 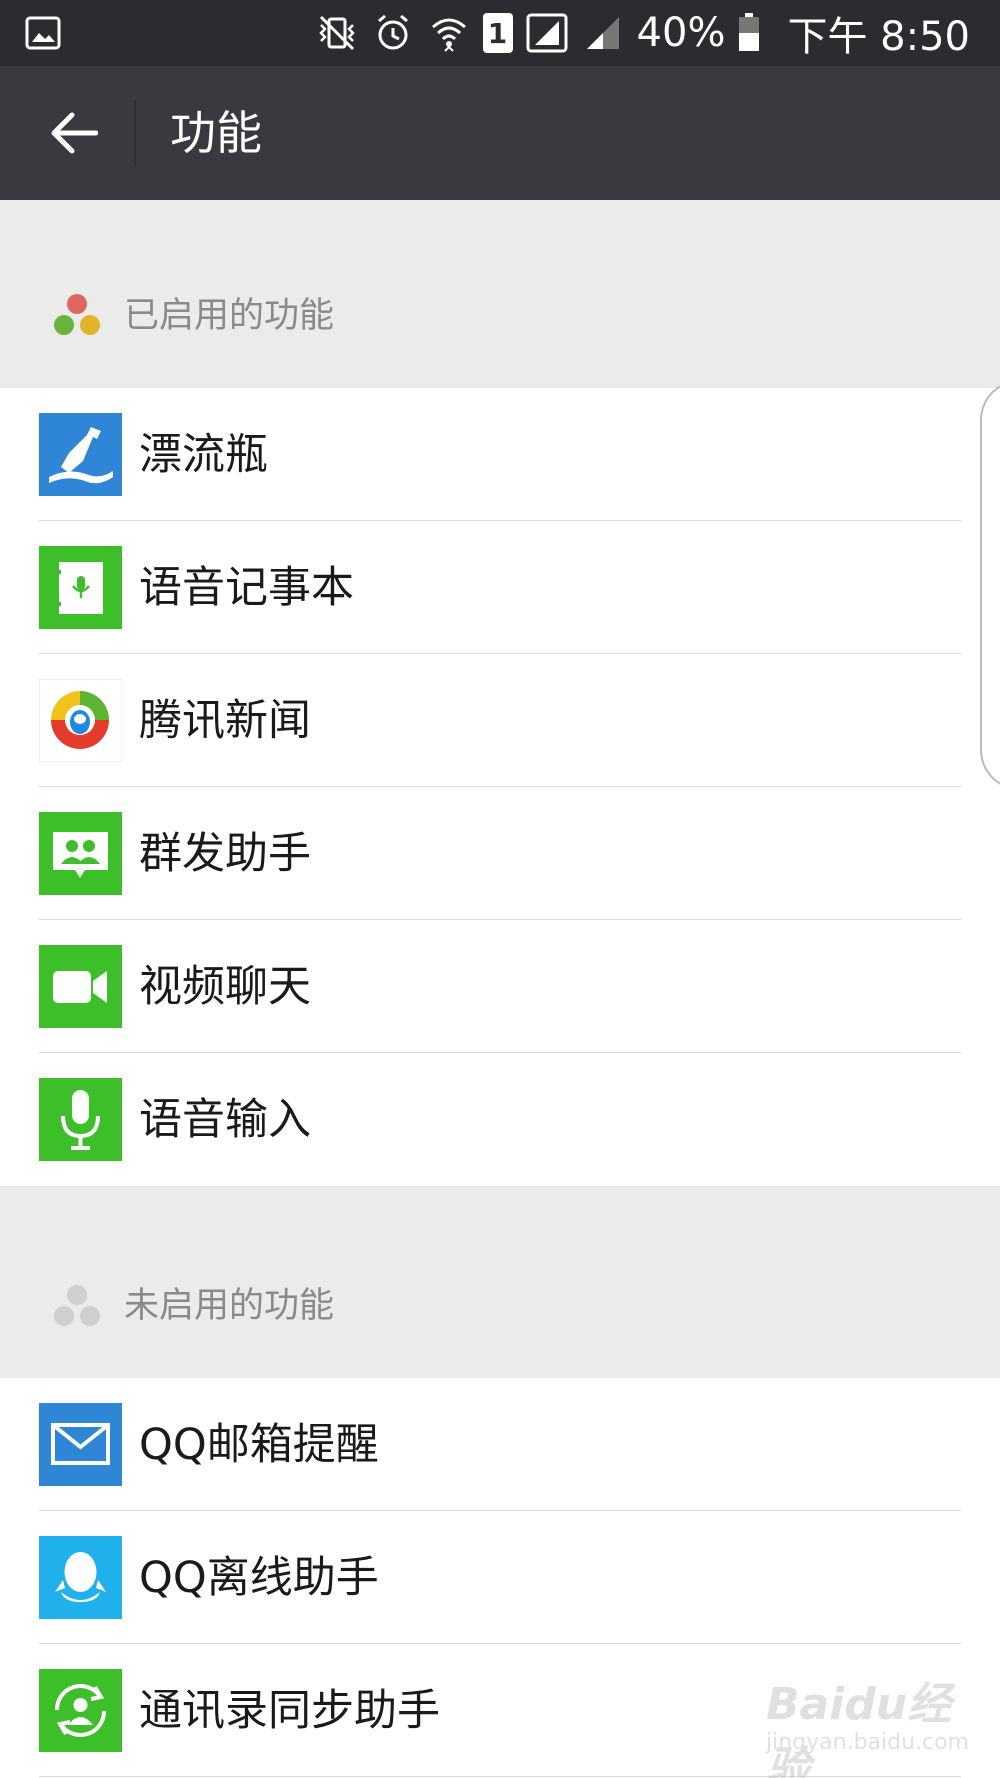 What do you see at coordinates (500, 720) in the screenshot?
I see `list-item: 腾讯新闻` at bounding box center [500, 720].